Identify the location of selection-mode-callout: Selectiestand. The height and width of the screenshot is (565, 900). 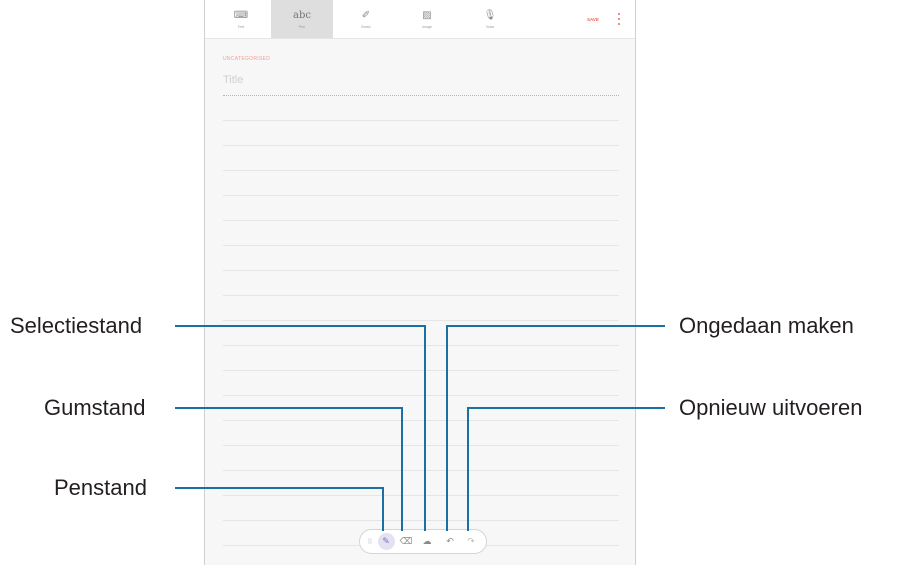
(76, 325).